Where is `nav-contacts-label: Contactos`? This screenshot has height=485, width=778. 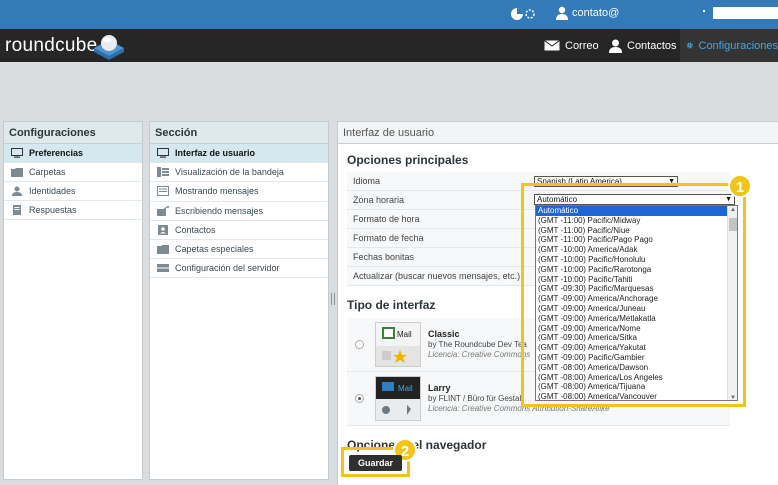 nav-contacts-label: Contactos is located at coordinates (652, 45).